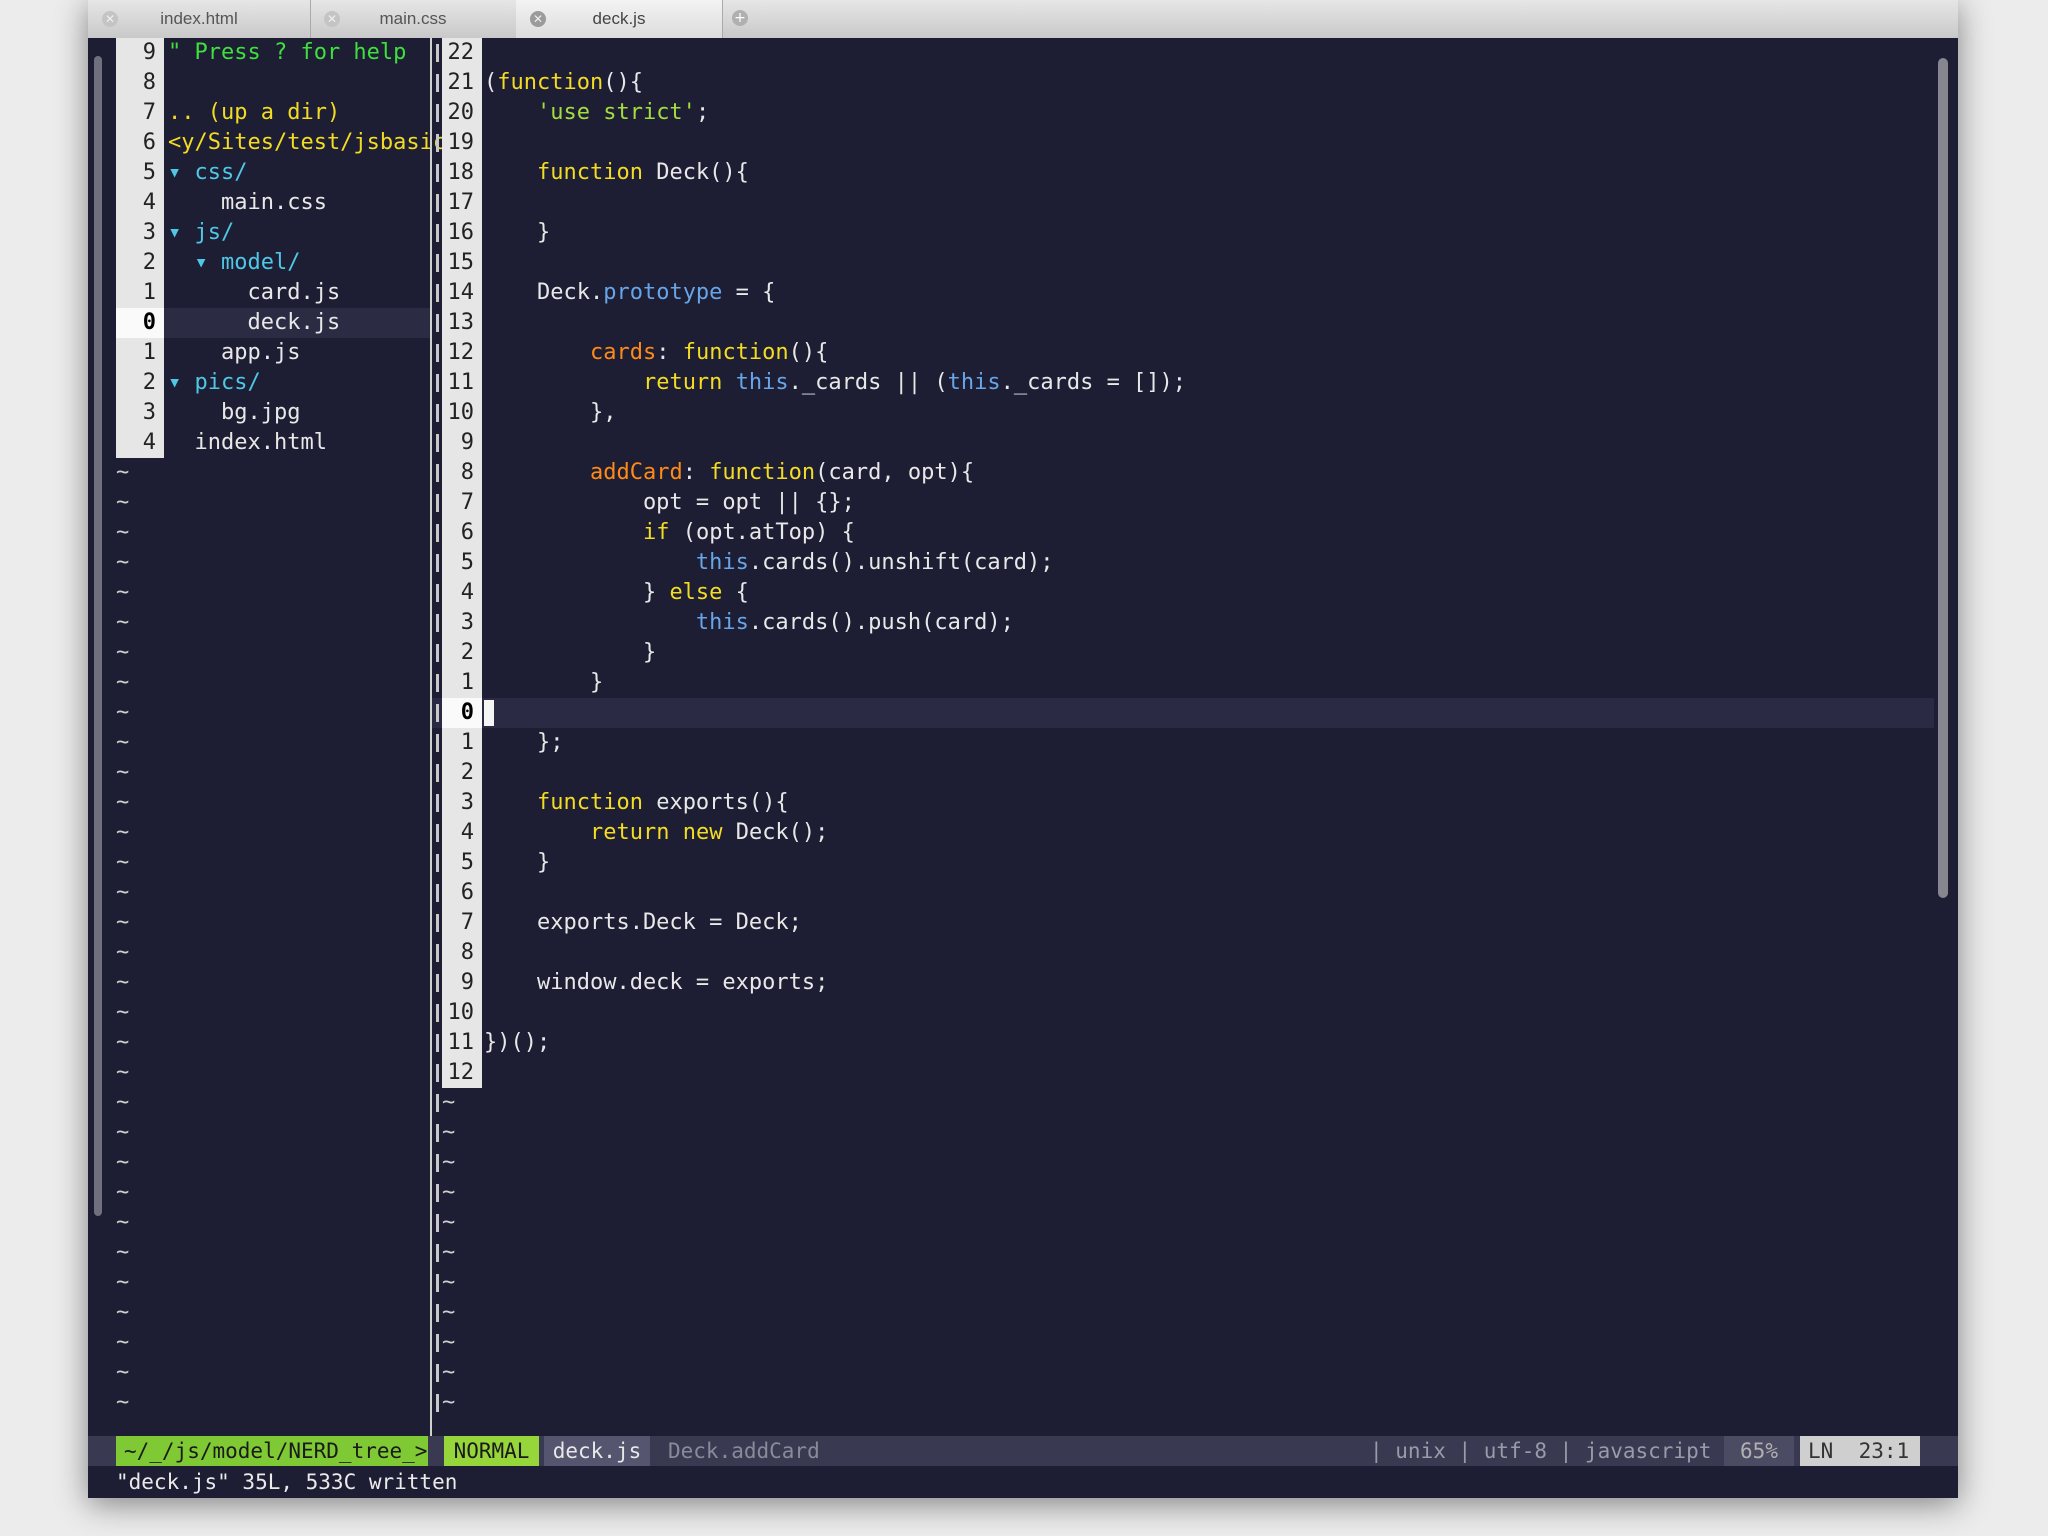 This screenshot has height=1536, width=2048. I want to click on new-tab-icon: +, so click(740, 18).